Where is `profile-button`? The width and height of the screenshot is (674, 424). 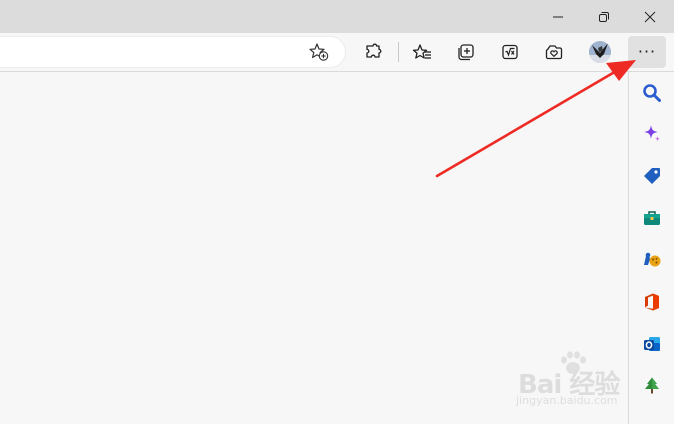 profile-button is located at coordinates (600, 52).